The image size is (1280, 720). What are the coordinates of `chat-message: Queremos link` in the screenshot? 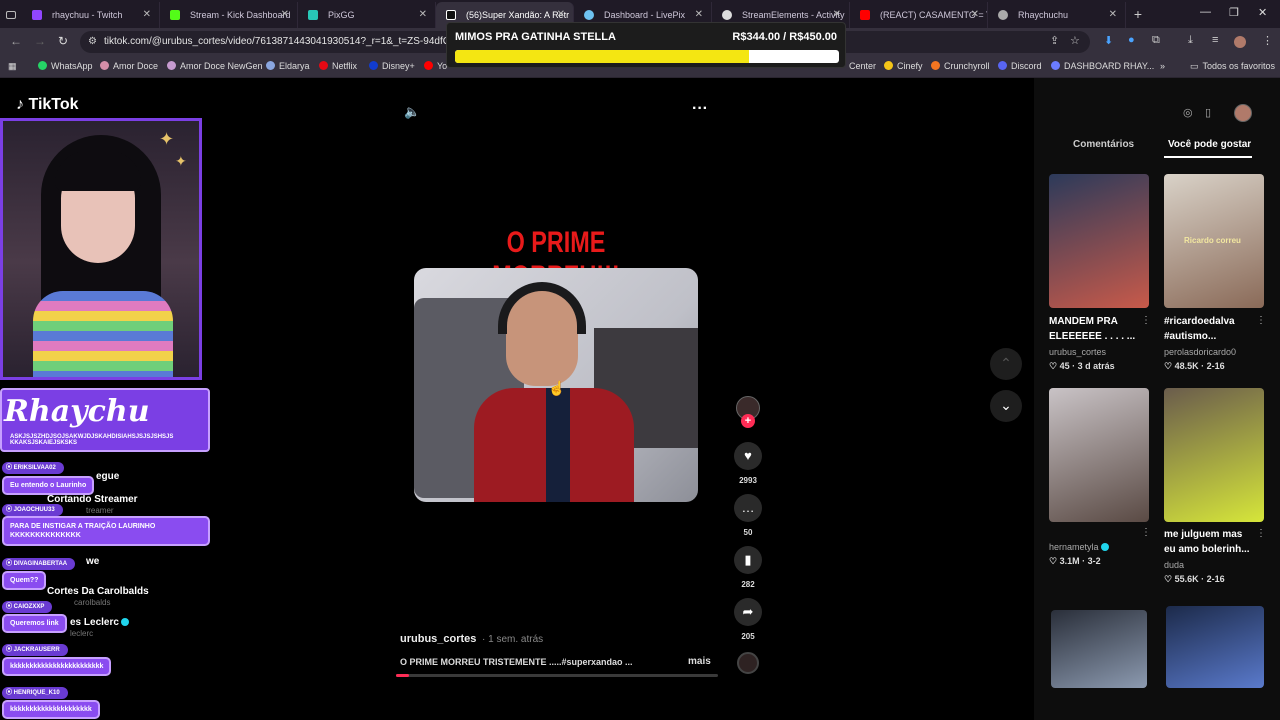 It's located at (34, 623).